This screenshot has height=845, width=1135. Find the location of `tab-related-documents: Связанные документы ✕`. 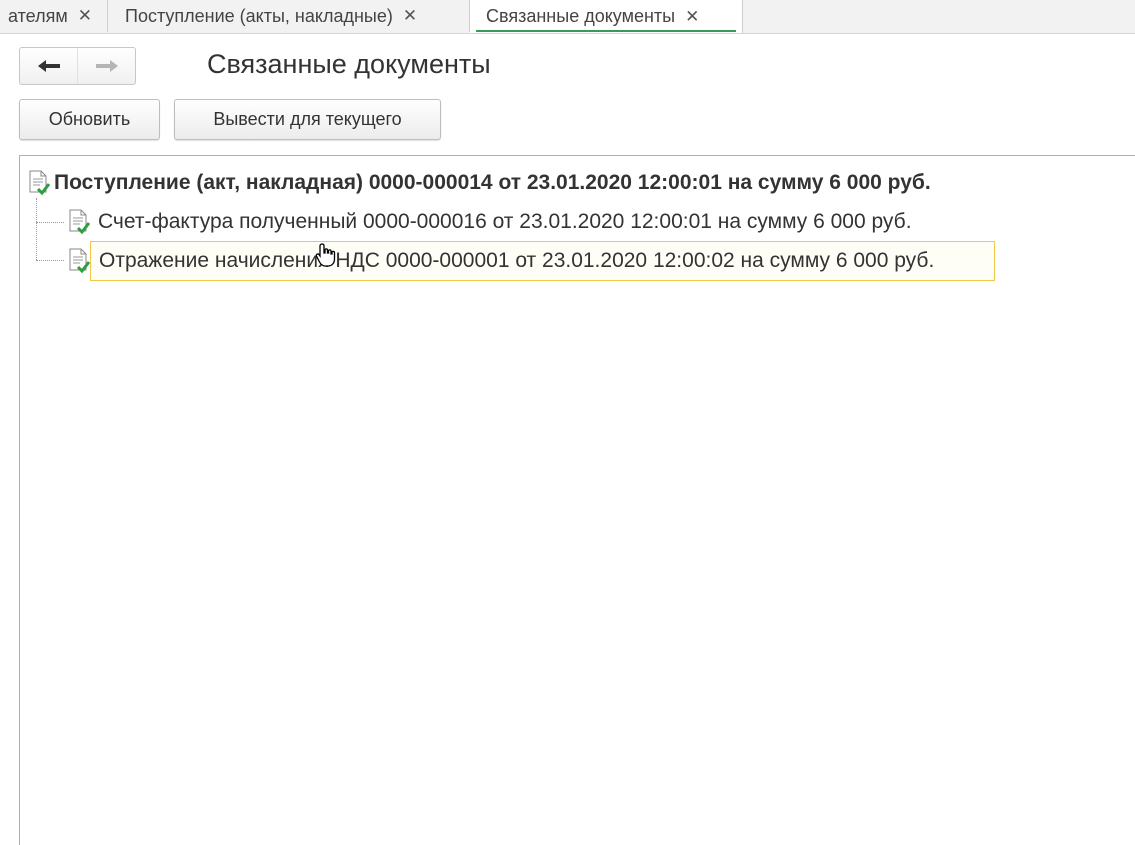

tab-related-documents: Связанные документы ✕ is located at coordinates (606, 16).